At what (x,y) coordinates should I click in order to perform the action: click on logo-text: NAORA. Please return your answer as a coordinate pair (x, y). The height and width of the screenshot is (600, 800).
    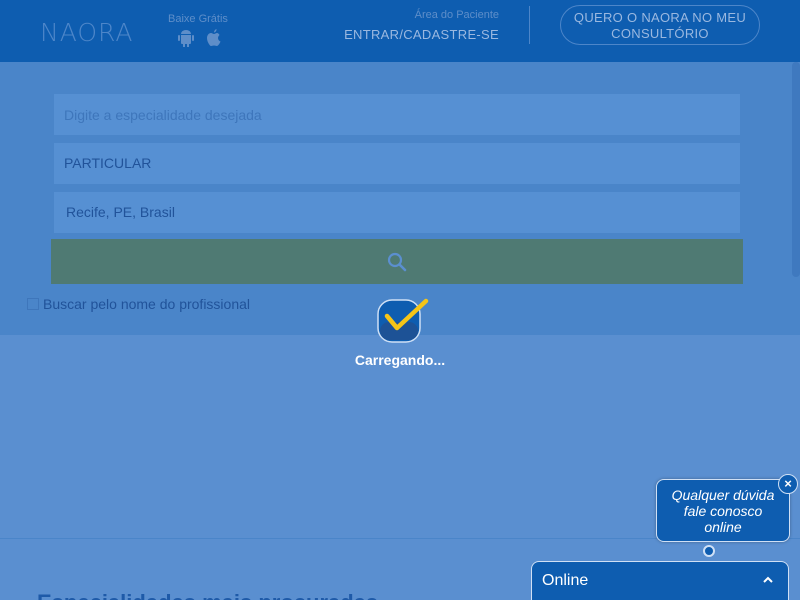
    Looking at the image, I should click on (87, 32).